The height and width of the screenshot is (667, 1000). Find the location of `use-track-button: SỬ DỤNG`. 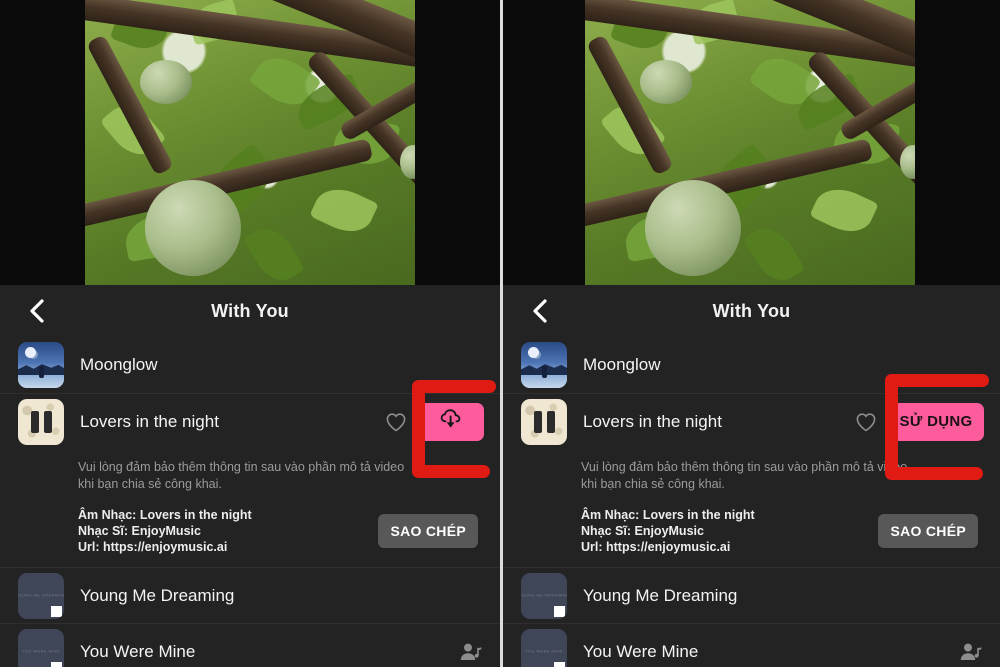

use-track-button: SỬ DỤNG is located at coordinates (936, 421).